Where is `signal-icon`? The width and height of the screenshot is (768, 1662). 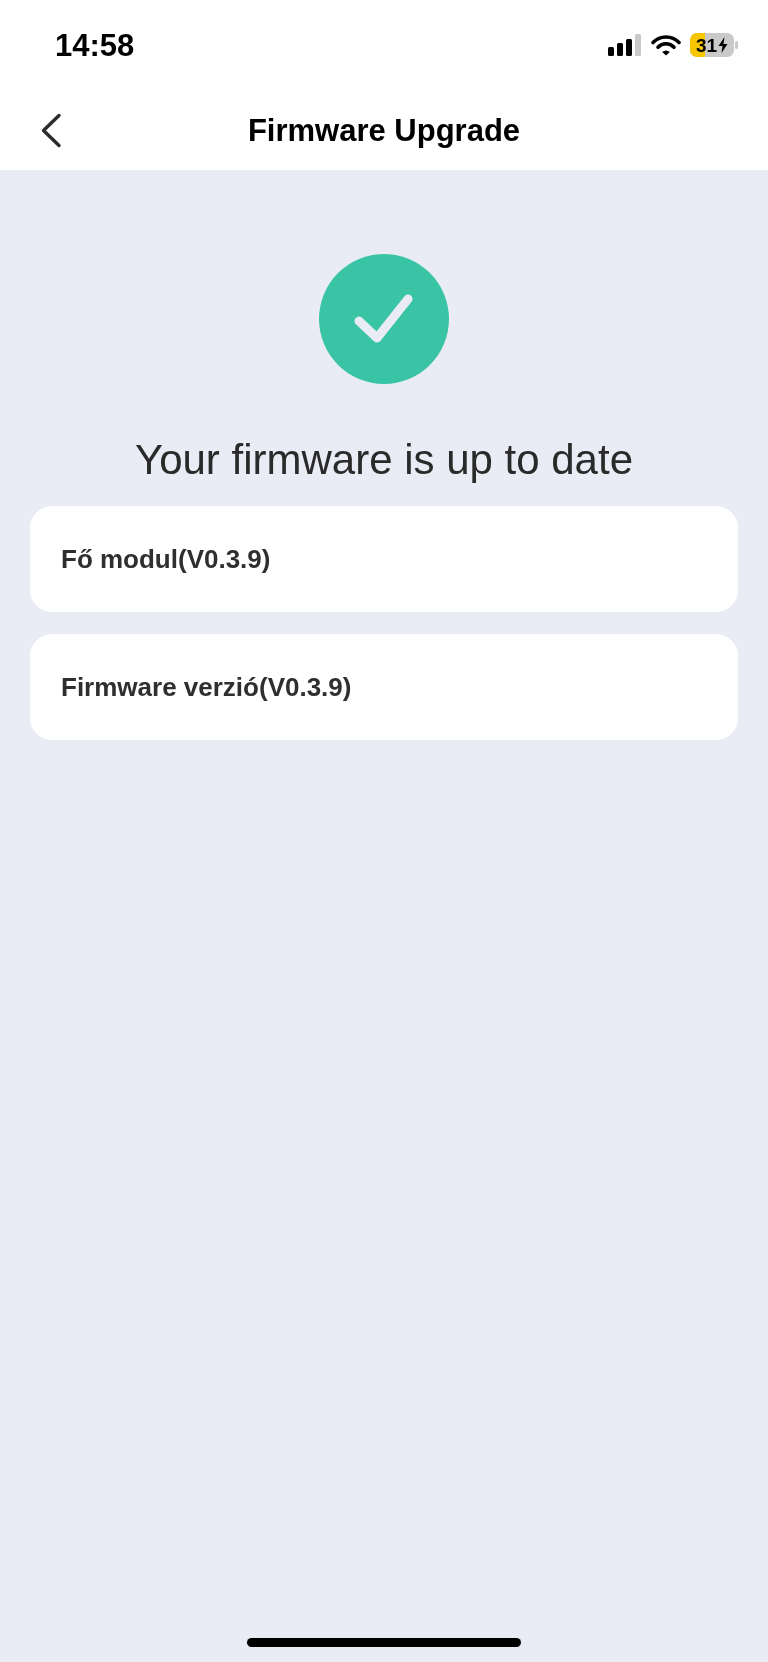
signal-icon is located at coordinates (625, 45).